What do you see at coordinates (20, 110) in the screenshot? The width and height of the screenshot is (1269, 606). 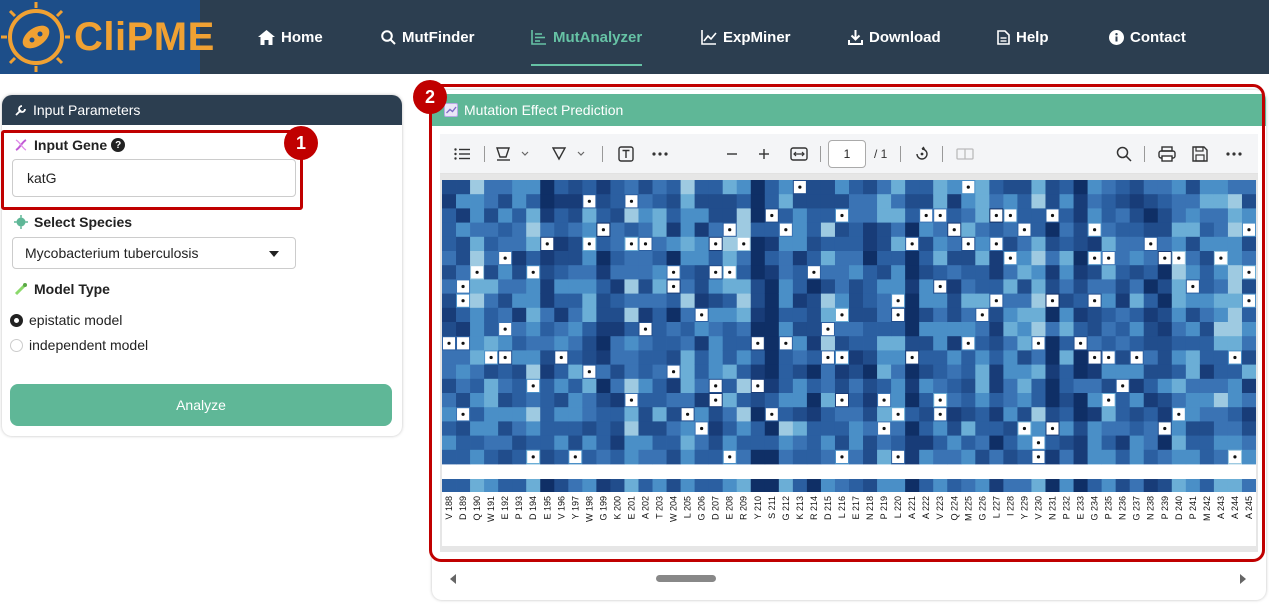 I see `wrench-icon` at bounding box center [20, 110].